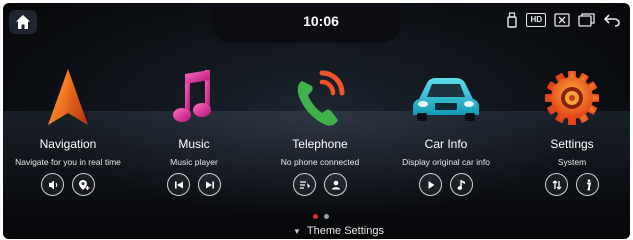  I want to click on app-navigation: Navigation Navigate for you in real time, so click(68, 130).